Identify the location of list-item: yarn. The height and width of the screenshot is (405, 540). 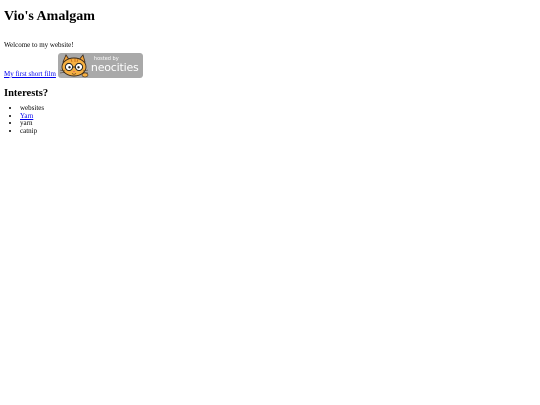
(278, 123).